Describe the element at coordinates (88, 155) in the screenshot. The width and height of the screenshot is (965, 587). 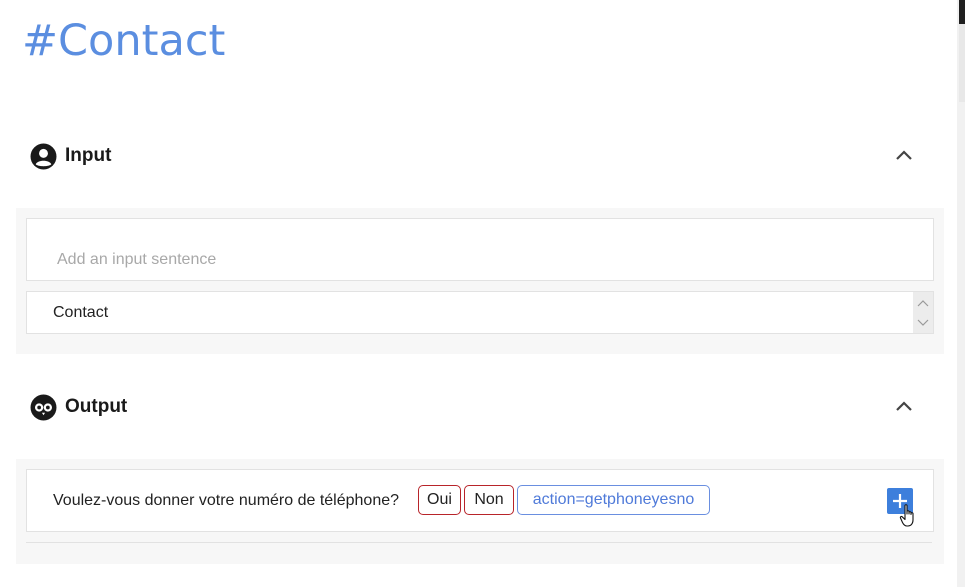
I see `input-section-title: Input` at that location.